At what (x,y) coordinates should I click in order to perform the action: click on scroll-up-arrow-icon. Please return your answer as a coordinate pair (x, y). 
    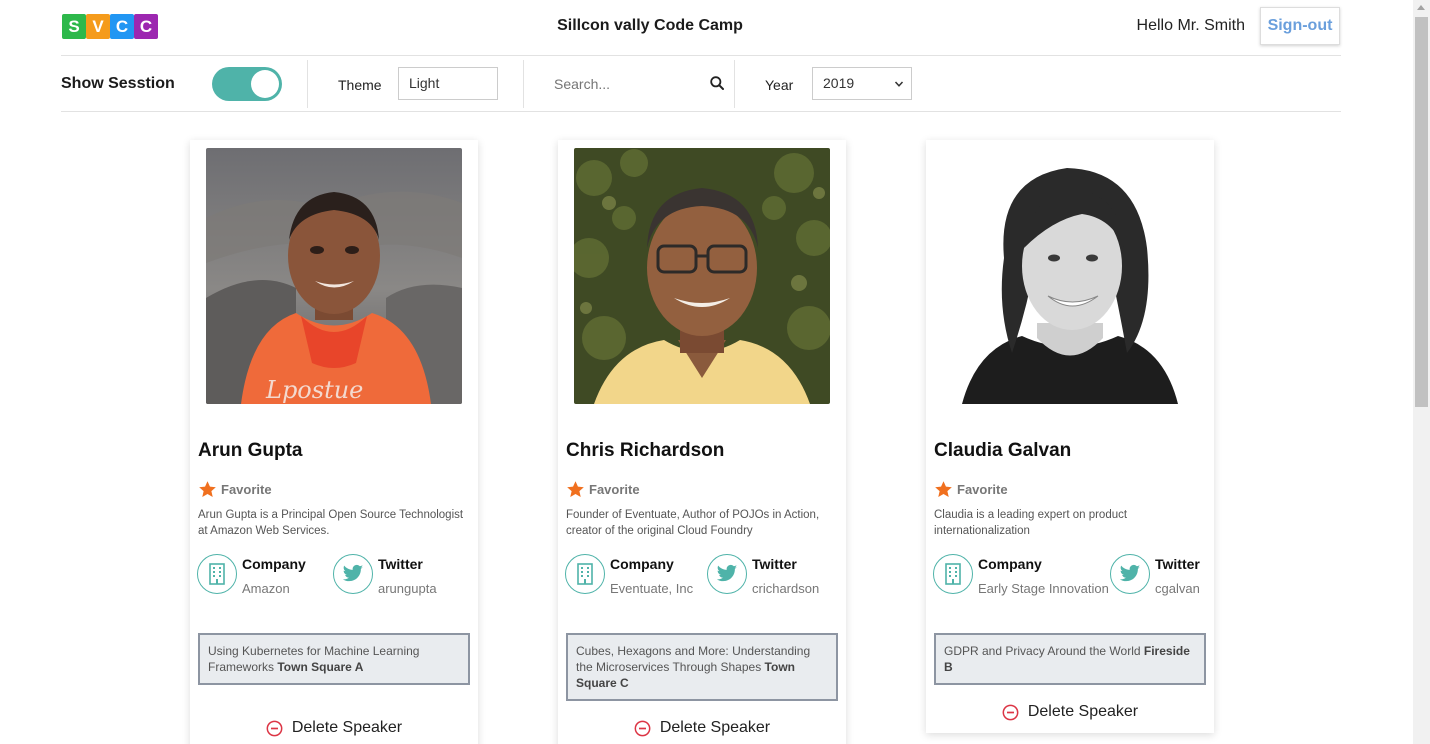
    Looking at the image, I should click on (1421, 7).